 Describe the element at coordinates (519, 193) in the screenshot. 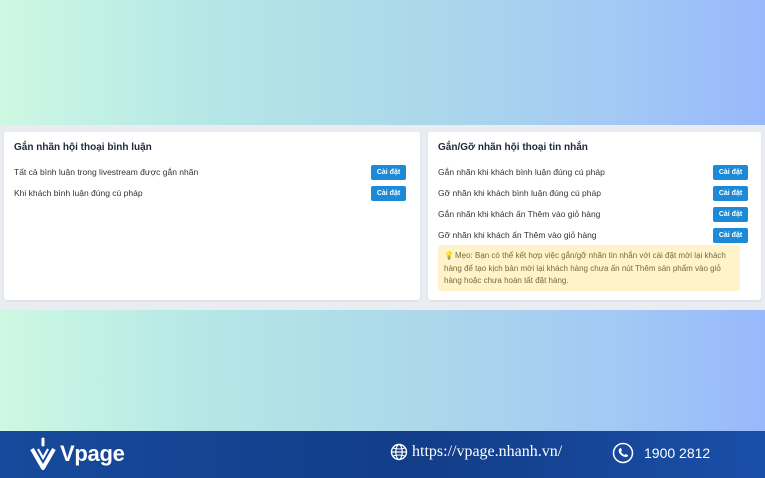

I see `setting-label: Gỡ nhãn khi khách bình luận đúng cú pháp` at that location.